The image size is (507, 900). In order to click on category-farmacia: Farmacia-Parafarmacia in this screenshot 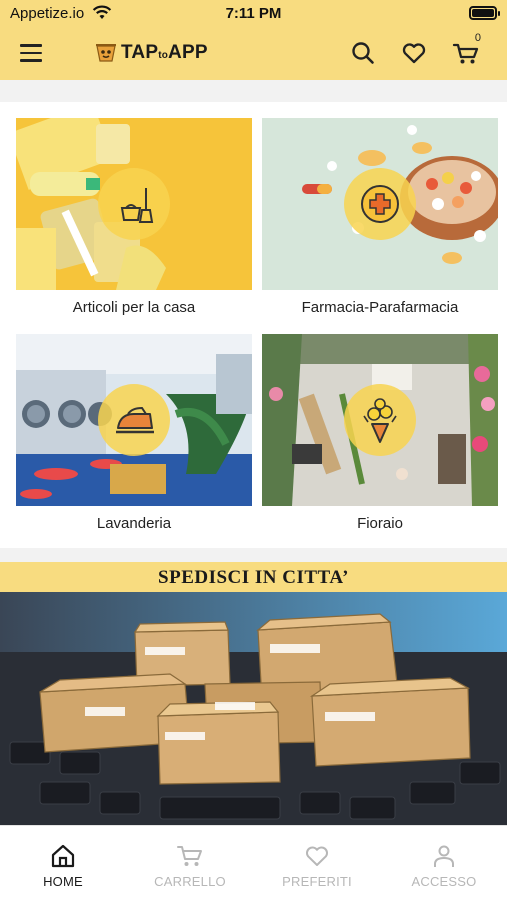, I will do `click(380, 217)`.